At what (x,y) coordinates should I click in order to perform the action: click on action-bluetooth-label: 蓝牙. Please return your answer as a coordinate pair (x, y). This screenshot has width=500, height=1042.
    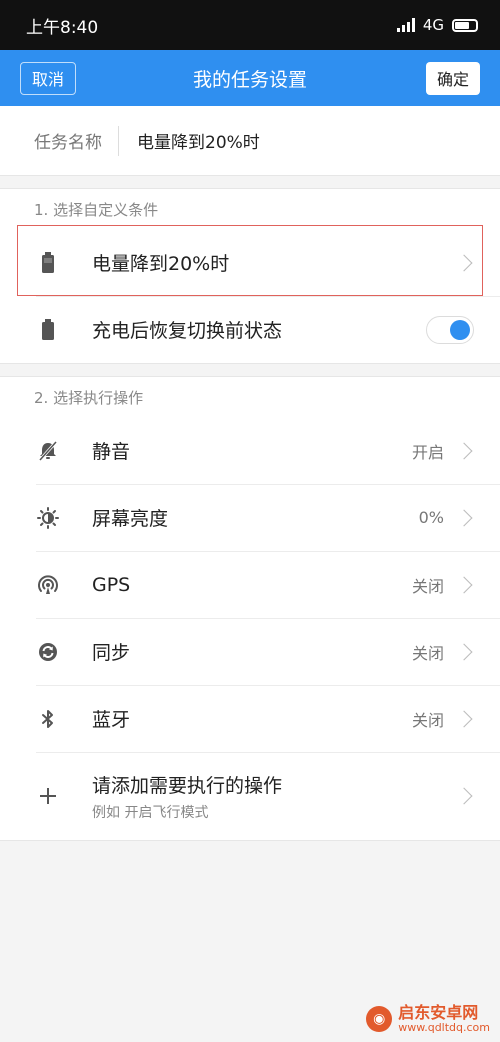
    Looking at the image, I should click on (111, 720).